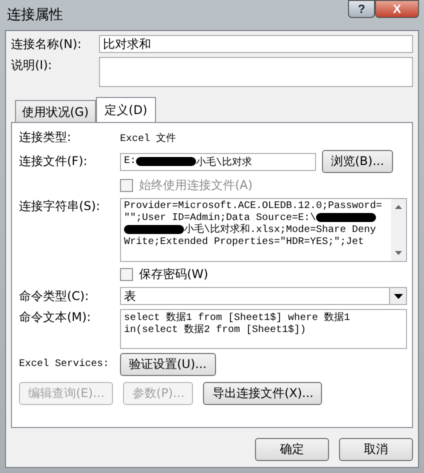 This screenshot has height=473, width=424. Describe the element at coordinates (263, 329) in the screenshot. I see `command-text-field: select 数据1 from [Sheet1$] where 数据1 in(select 数据2 from [Sheet1$])` at that location.